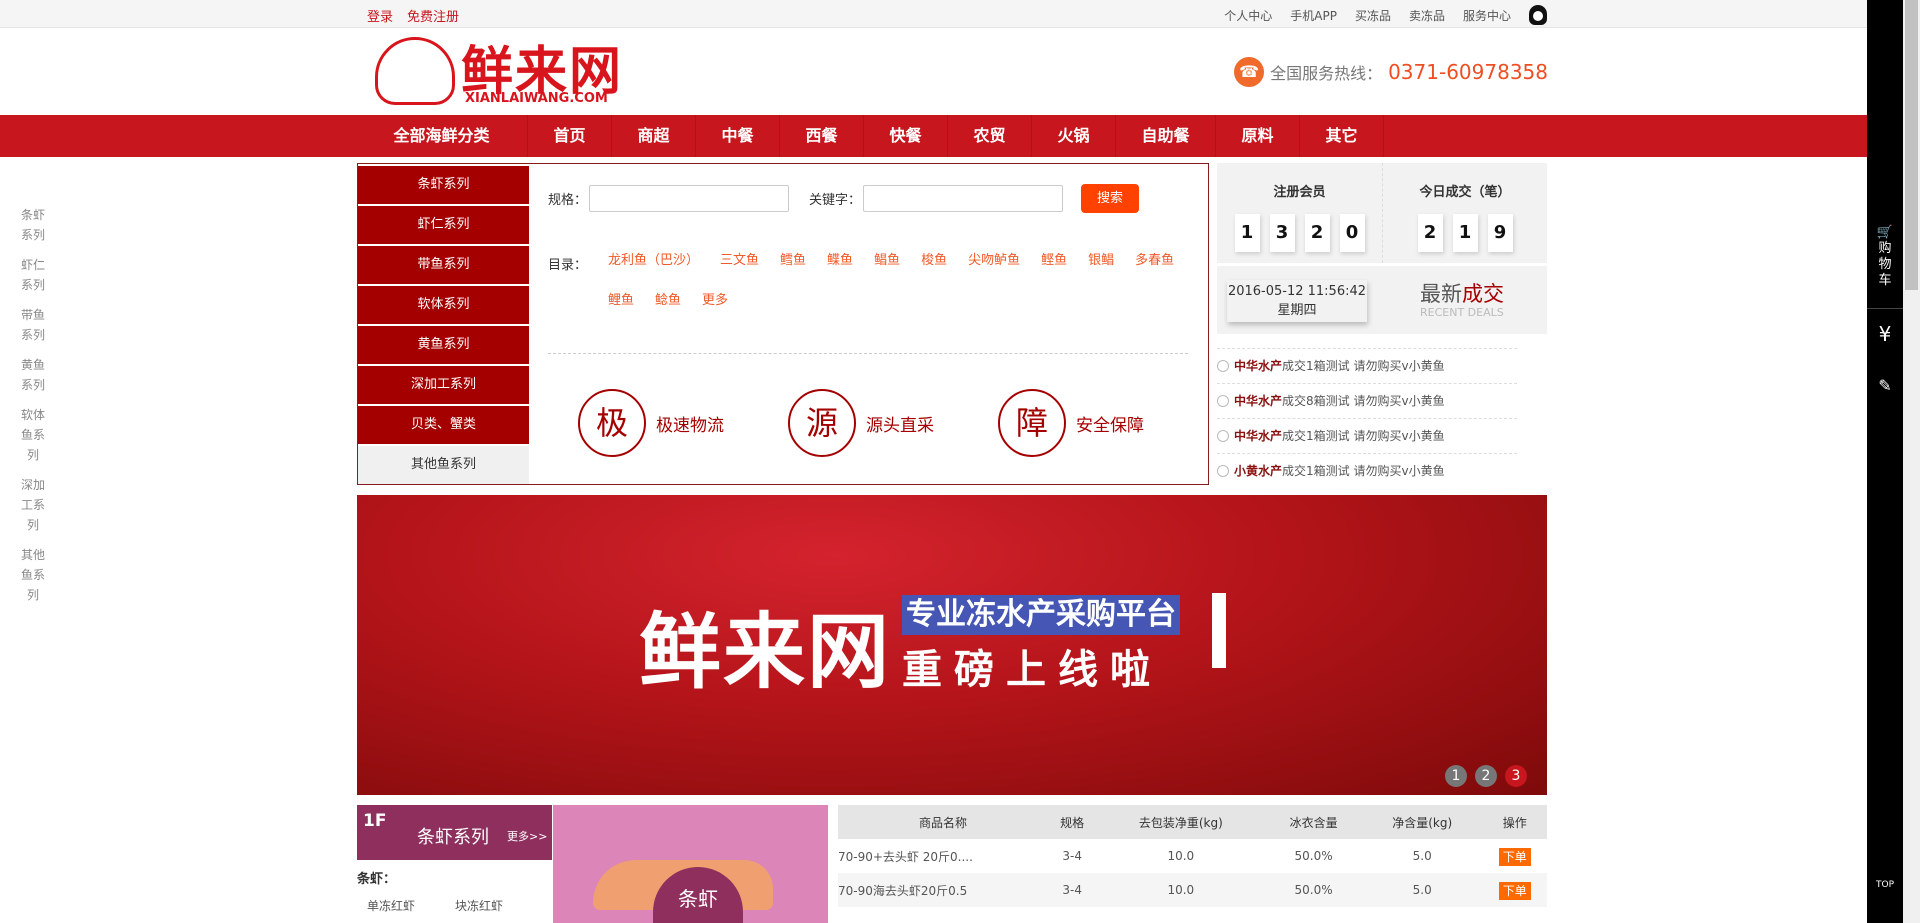 Image resolution: width=1920 pixels, height=923 pixels. What do you see at coordinates (1456, 776) in the screenshot?
I see `carousel-dot: 1` at bounding box center [1456, 776].